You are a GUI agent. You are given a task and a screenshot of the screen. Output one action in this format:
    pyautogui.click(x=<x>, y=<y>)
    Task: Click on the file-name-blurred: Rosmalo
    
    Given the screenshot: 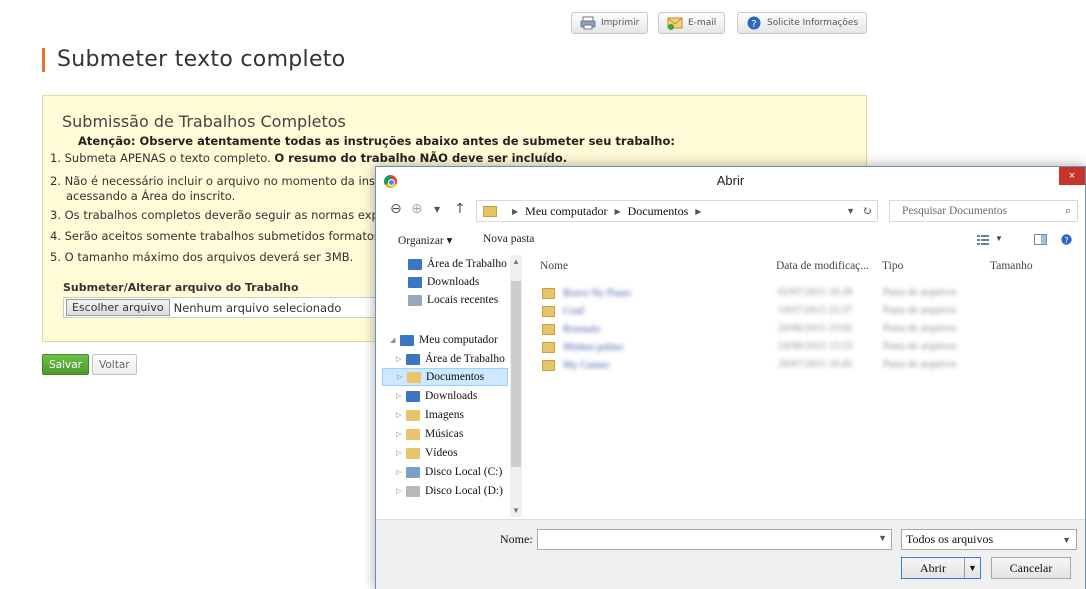 What is the action you would take?
    pyautogui.click(x=582, y=329)
    